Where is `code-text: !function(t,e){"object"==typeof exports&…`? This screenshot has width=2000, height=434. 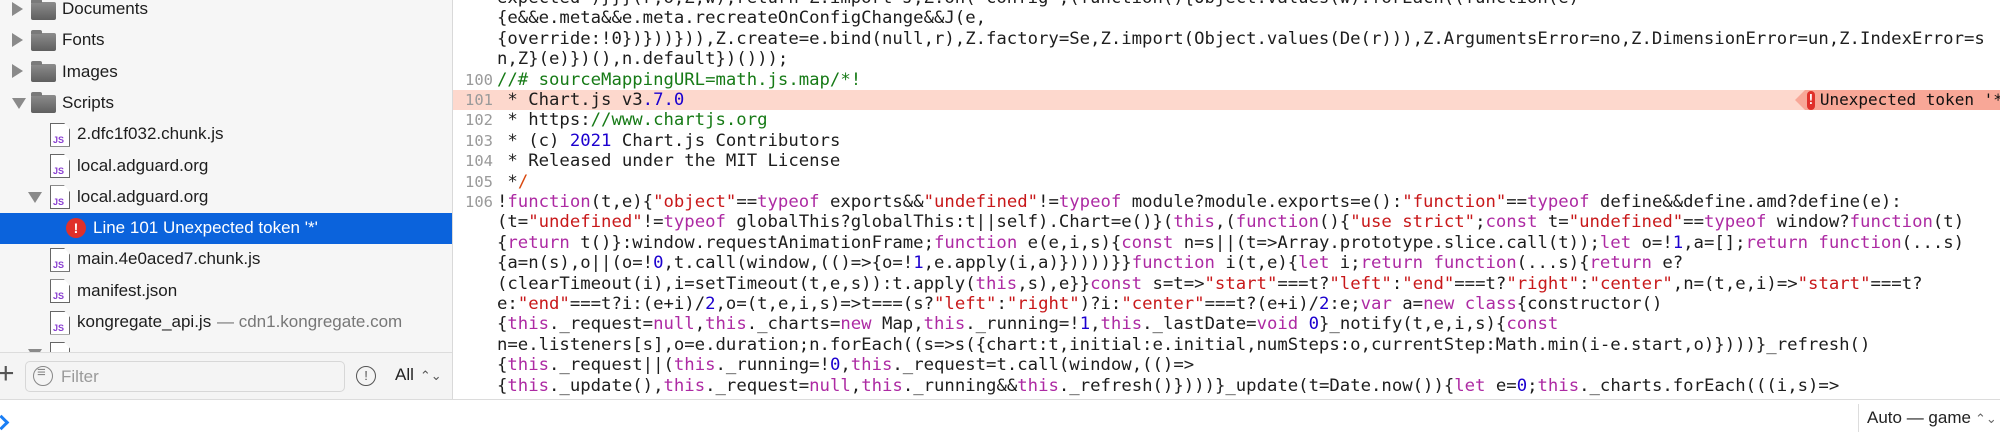
code-text: !function(t,e){"object"==typeof exports&… is located at coordinates (1199, 202).